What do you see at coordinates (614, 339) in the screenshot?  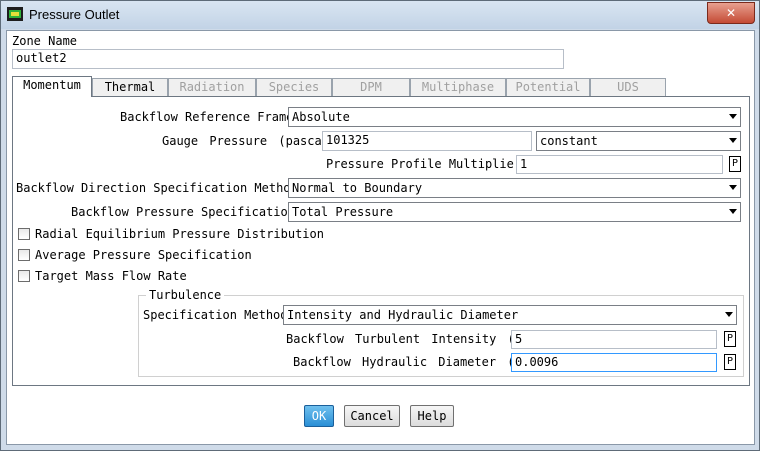 I see `turbulent-intensity-input: 5` at bounding box center [614, 339].